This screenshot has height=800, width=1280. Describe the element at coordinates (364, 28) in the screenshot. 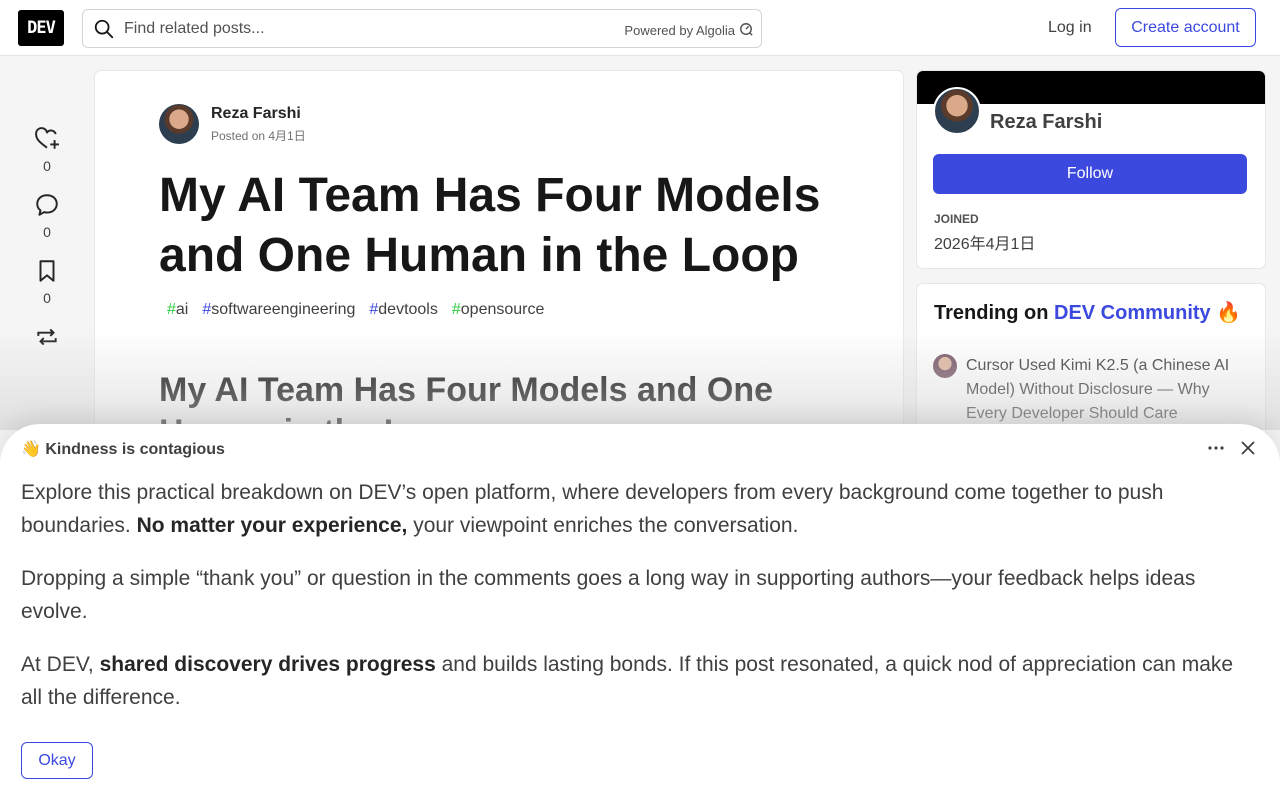

I see `search-input` at that location.